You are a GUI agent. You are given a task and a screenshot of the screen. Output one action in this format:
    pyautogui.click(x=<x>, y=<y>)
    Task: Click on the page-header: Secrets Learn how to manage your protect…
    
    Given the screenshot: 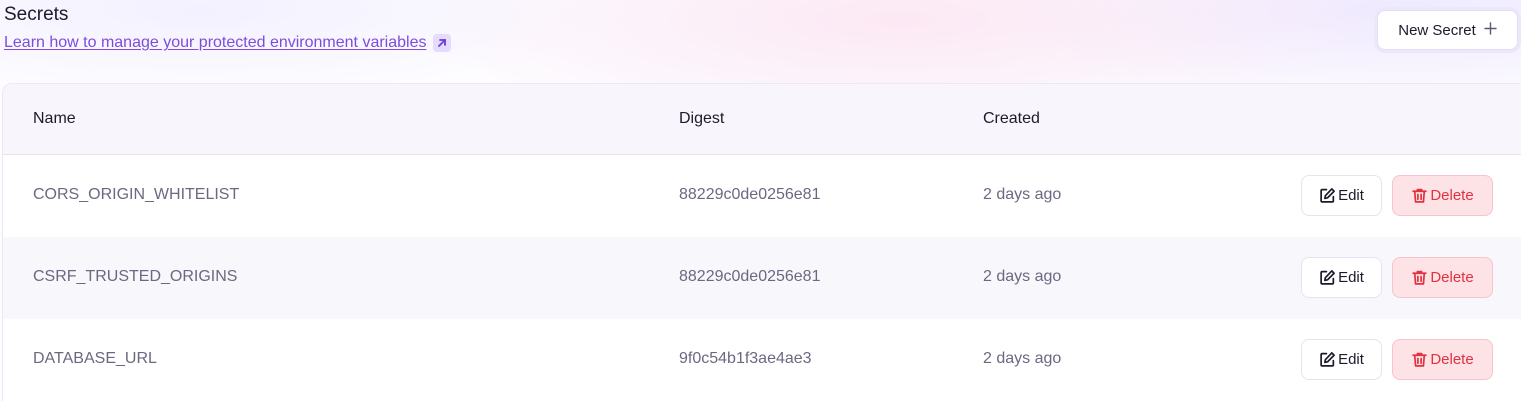 What is the action you would take?
    pyautogui.click(x=228, y=28)
    